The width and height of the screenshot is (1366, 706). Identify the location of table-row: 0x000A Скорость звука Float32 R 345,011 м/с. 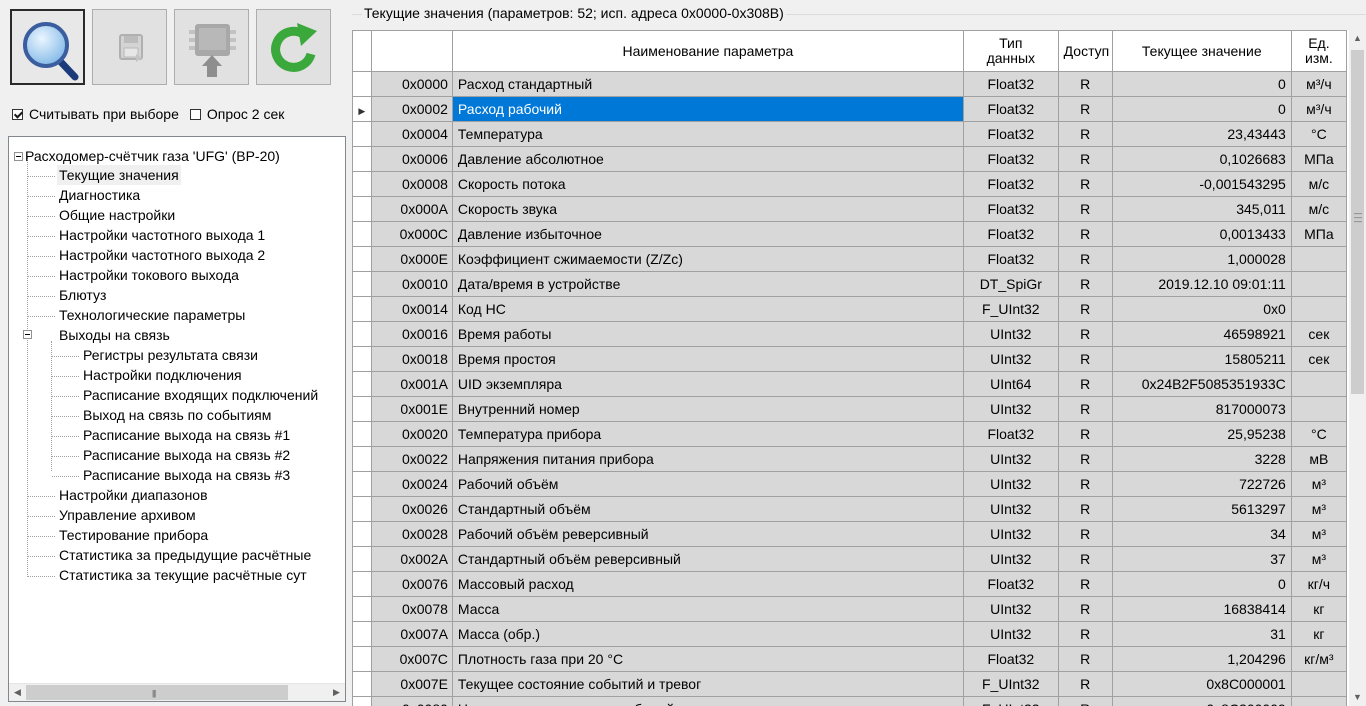
(850, 209).